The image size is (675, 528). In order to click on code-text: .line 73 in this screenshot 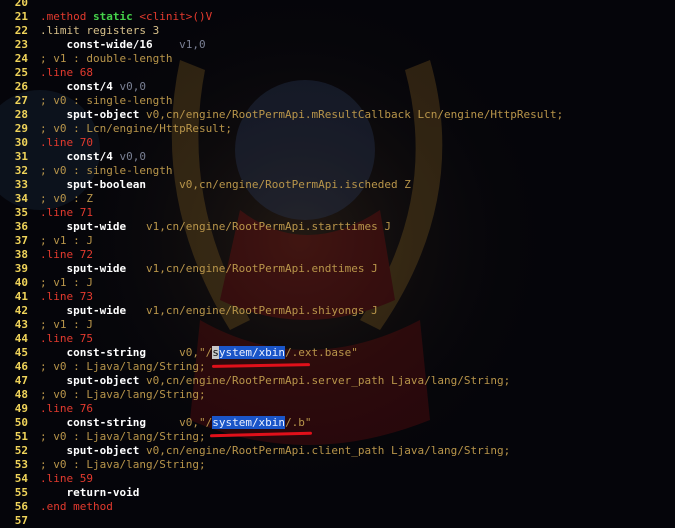, I will do `click(66, 296)`.